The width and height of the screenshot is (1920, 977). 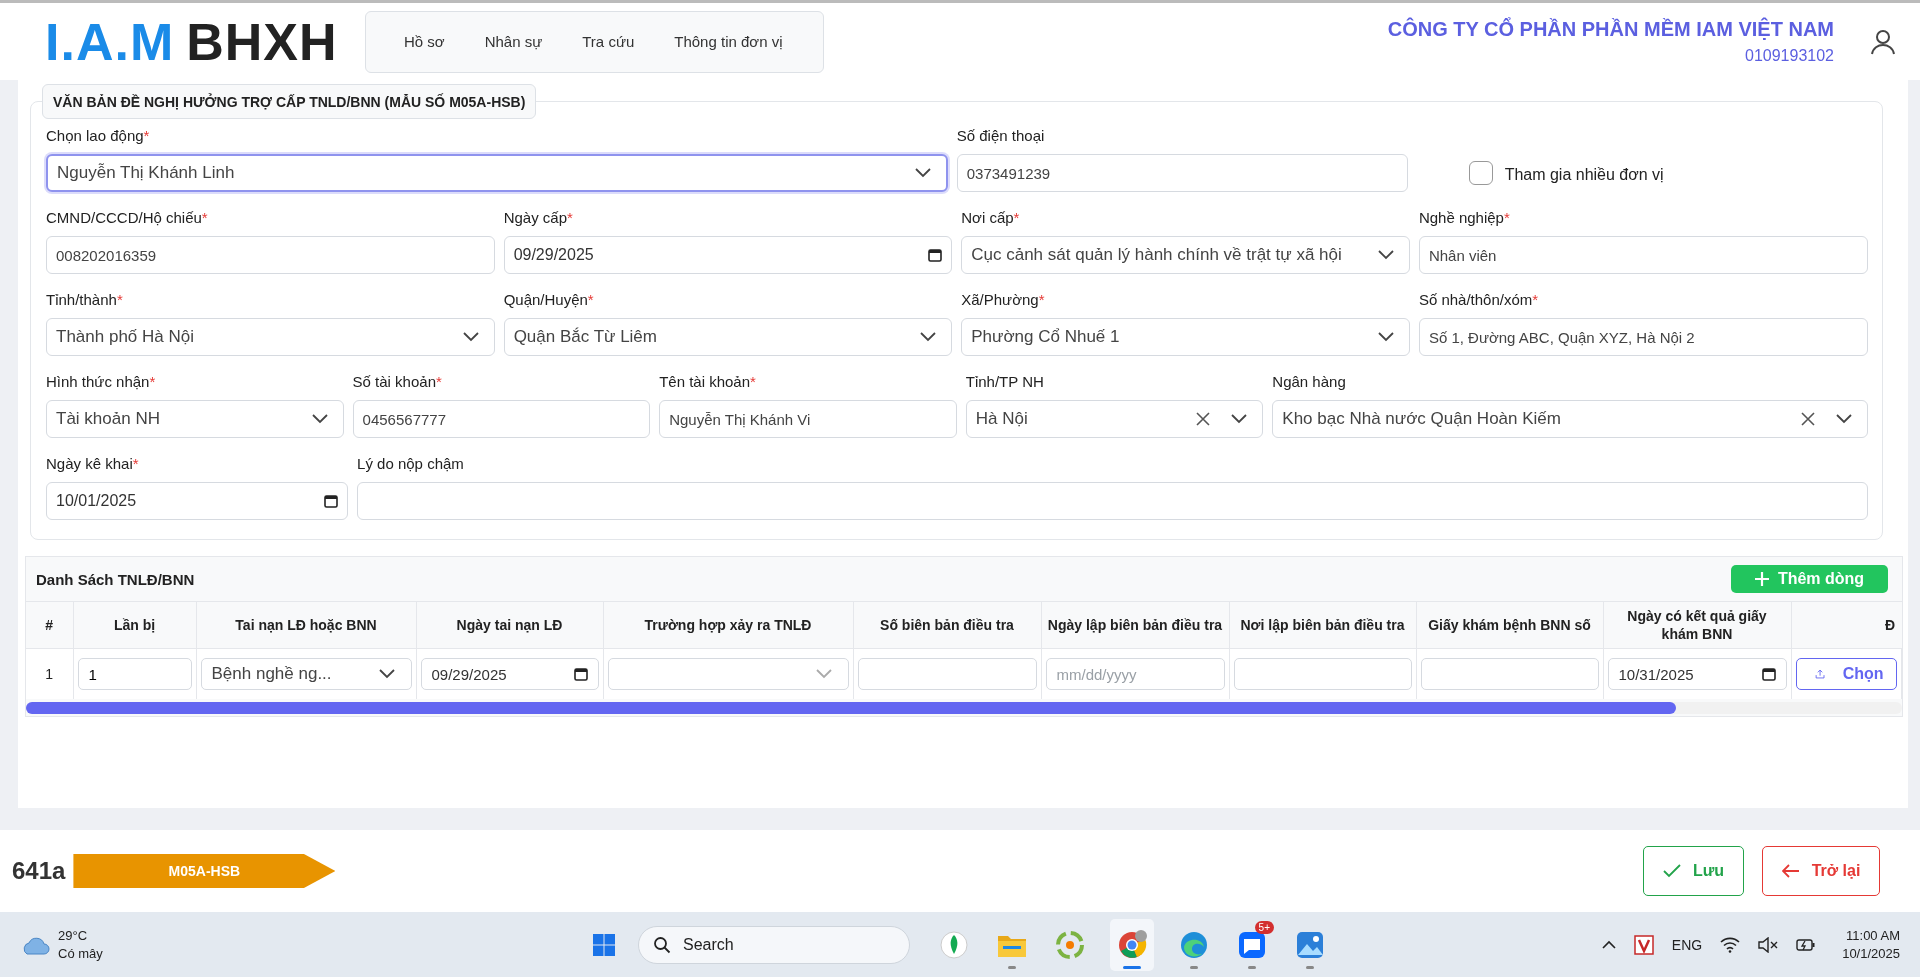 What do you see at coordinates (774, 944) in the screenshot?
I see `search-field: Search` at bounding box center [774, 944].